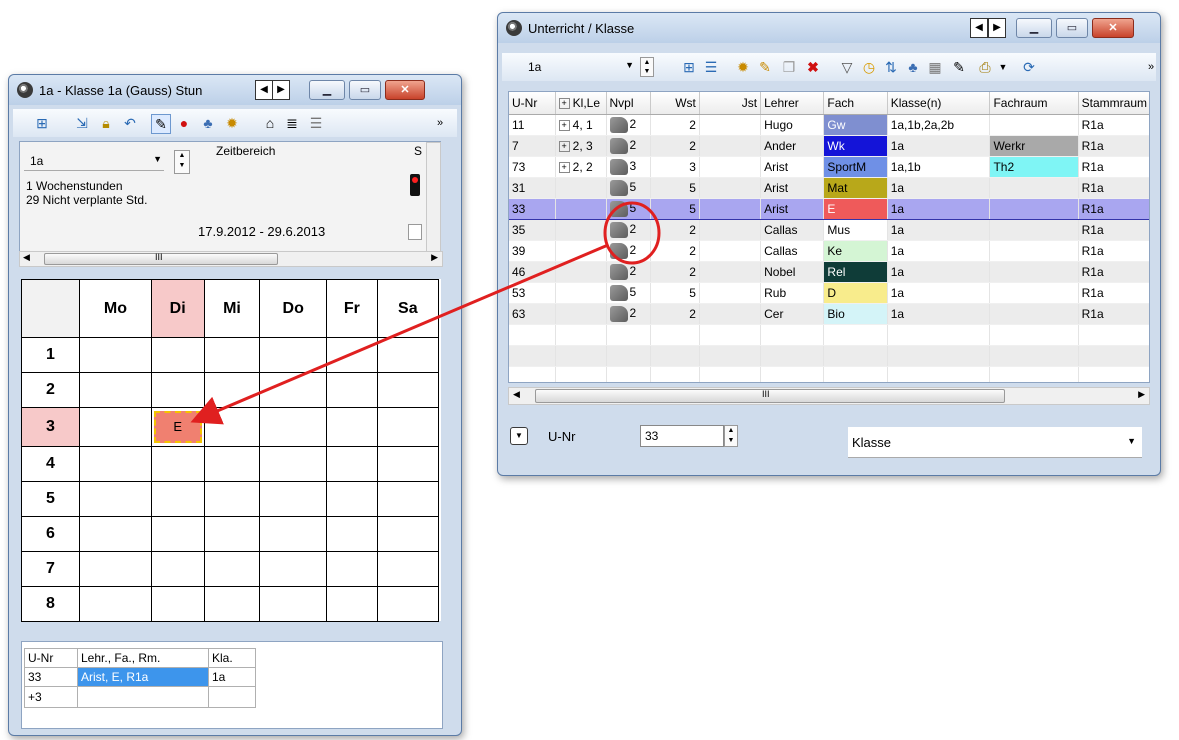 The width and height of the screenshot is (1179, 740). Describe the element at coordinates (232, 308) in the screenshot. I see `day-header: Mi` at that location.